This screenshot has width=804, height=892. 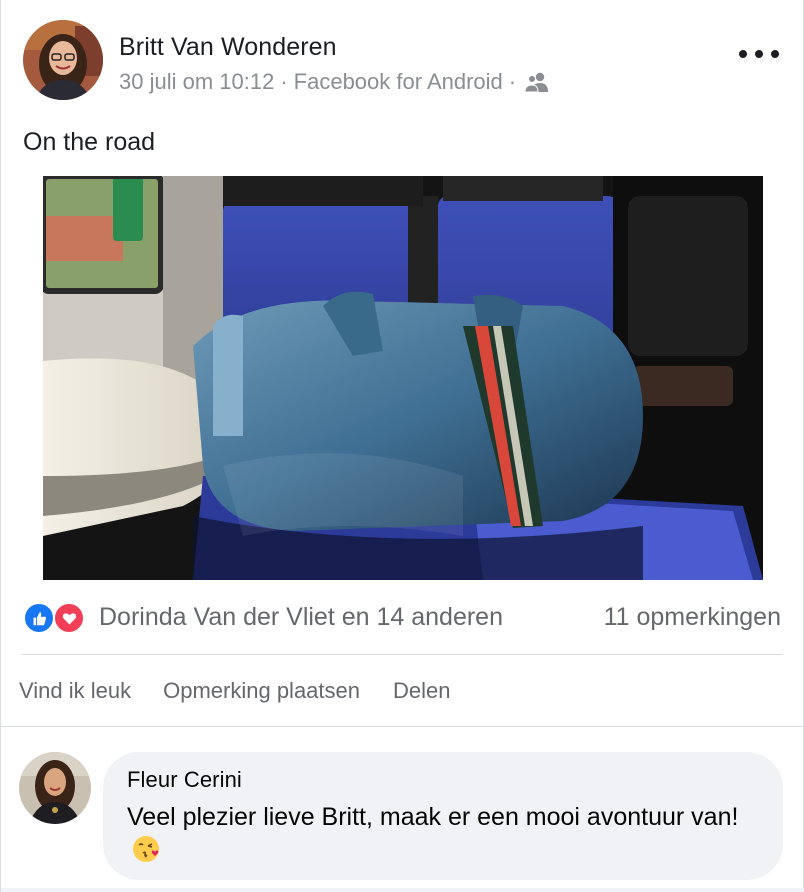 What do you see at coordinates (421, 691) in the screenshot?
I see `share-button: Delen` at bounding box center [421, 691].